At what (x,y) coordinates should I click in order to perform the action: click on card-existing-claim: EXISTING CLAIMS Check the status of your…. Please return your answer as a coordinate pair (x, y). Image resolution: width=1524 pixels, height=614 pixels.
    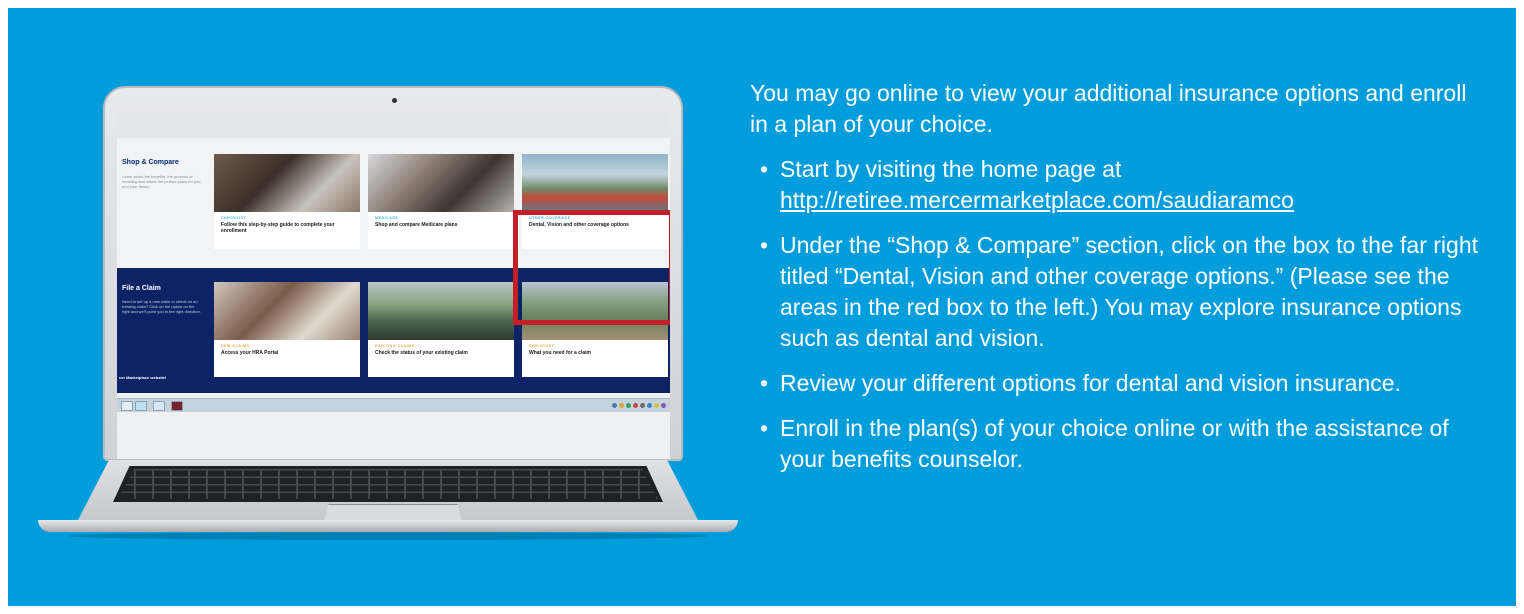
    Looking at the image, I should click on (441, 329).